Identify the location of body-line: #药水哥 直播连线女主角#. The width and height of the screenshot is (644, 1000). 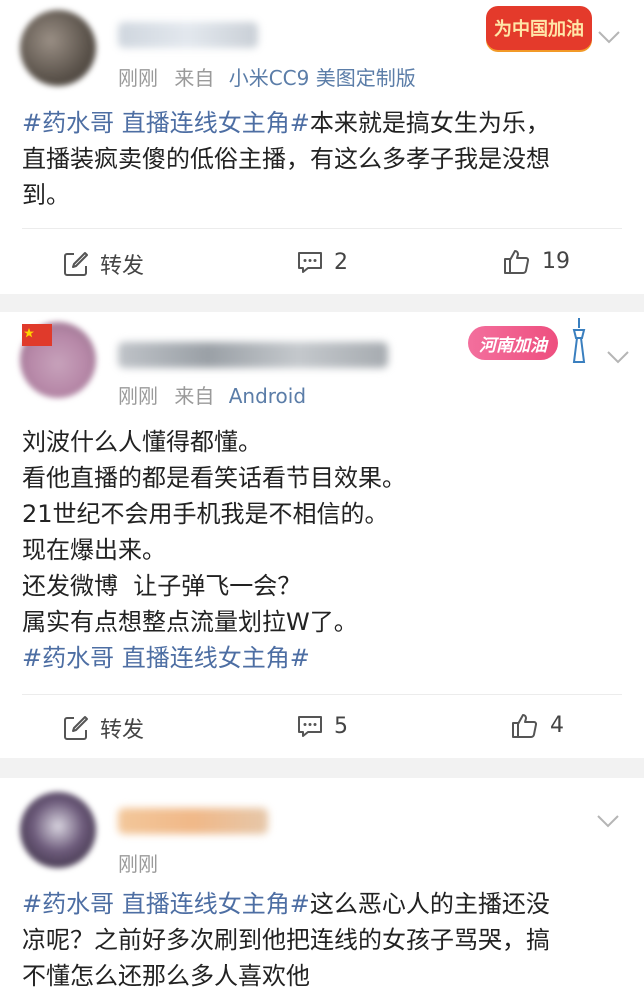
(322, 658).